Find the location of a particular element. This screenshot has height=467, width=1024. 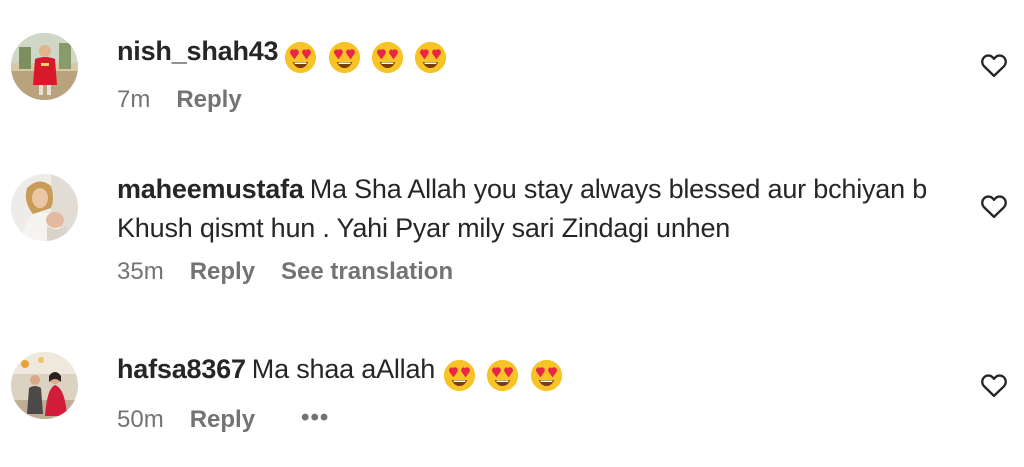

comment-text: nish_shah43 is located at coordinates (532, 54).